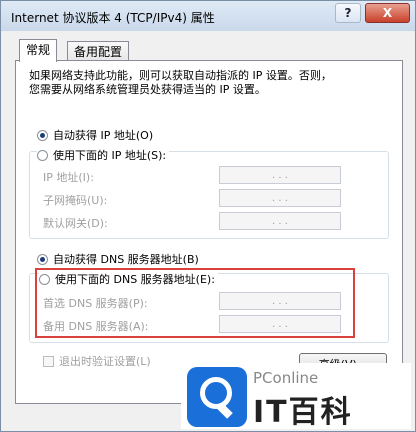  What do you see at coordinates (280, 221) in the screenshot?
I see `default-gateway-input: . . .` at bounding box center [280, 221].